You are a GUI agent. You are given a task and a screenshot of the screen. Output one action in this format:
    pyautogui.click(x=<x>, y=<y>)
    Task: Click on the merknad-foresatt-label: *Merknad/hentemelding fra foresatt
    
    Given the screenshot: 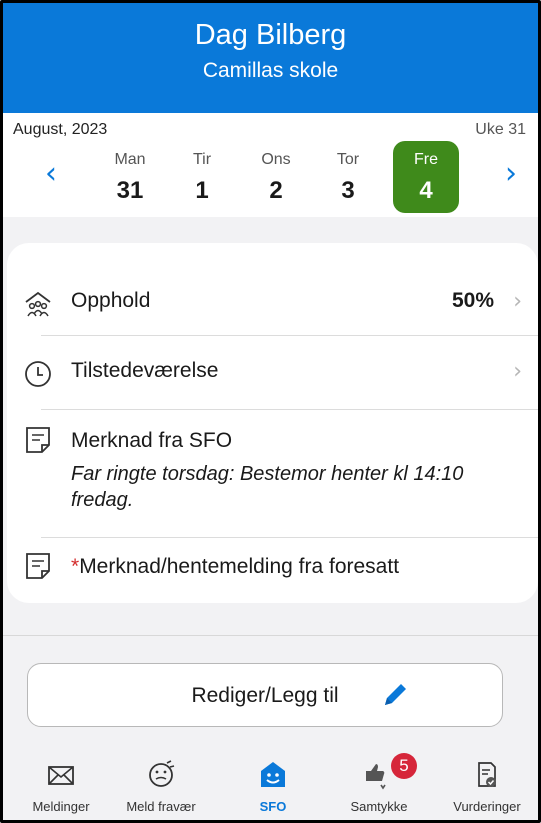 What is the action you would take?
    pyautogui.click(x=235, y=567)
    